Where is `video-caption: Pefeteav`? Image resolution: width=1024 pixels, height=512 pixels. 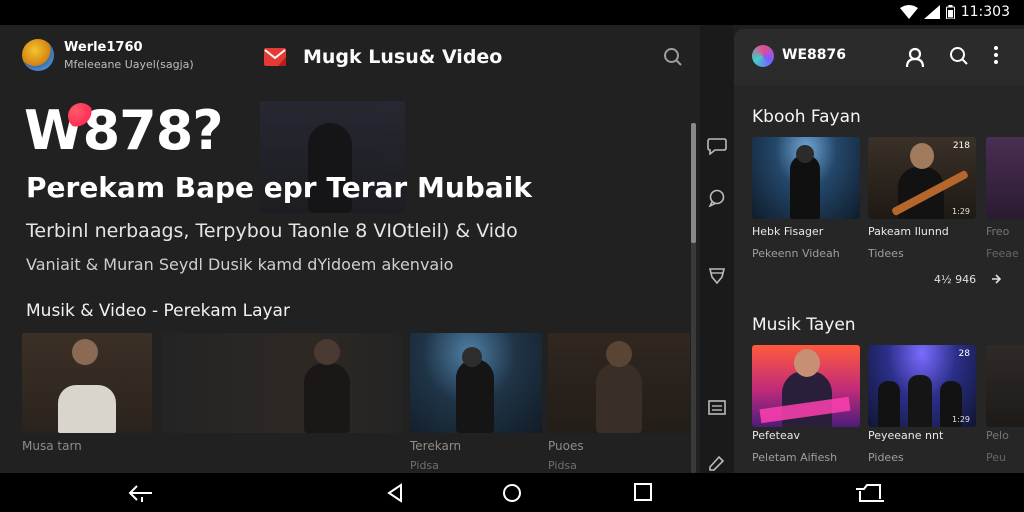
video-caption: Pefeteav is located at coordinates (776, 435).